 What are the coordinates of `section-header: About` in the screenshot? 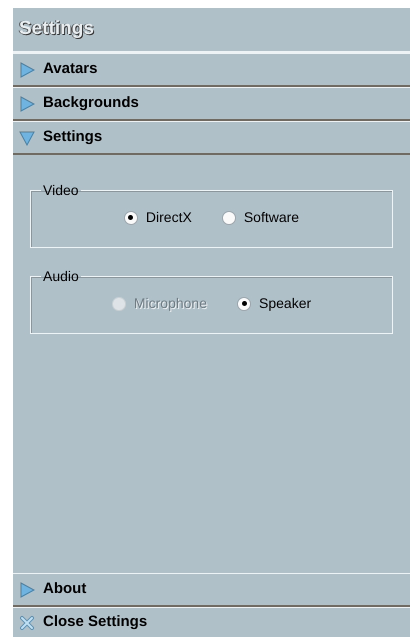 It's located at (211, 590).